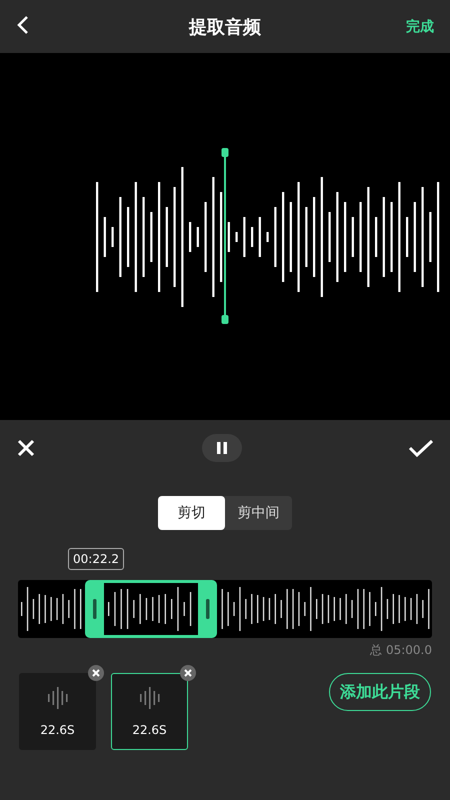  I want to click on trim-selection, so click(151, 609).